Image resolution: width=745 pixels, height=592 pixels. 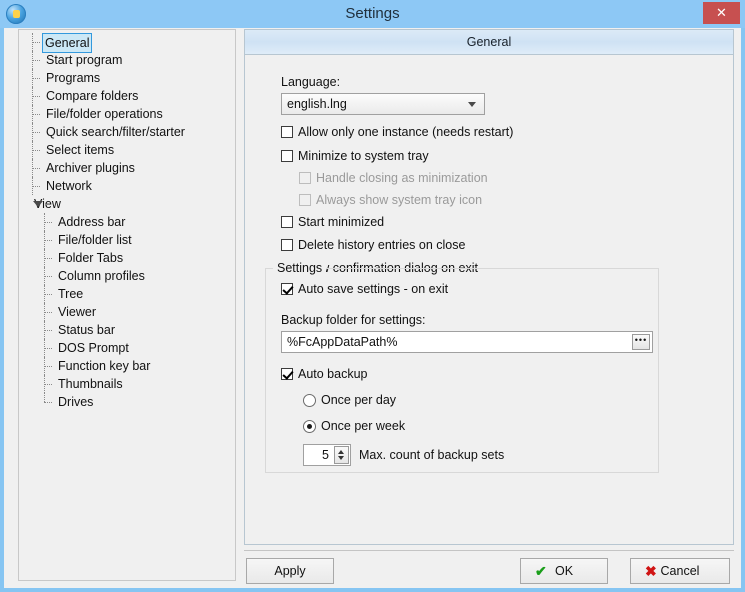 What do you see at coordinates (90, 384) in the screenshot?
I see `sidebar-item-label: Thumbnails` at bounding box center [90, 384].